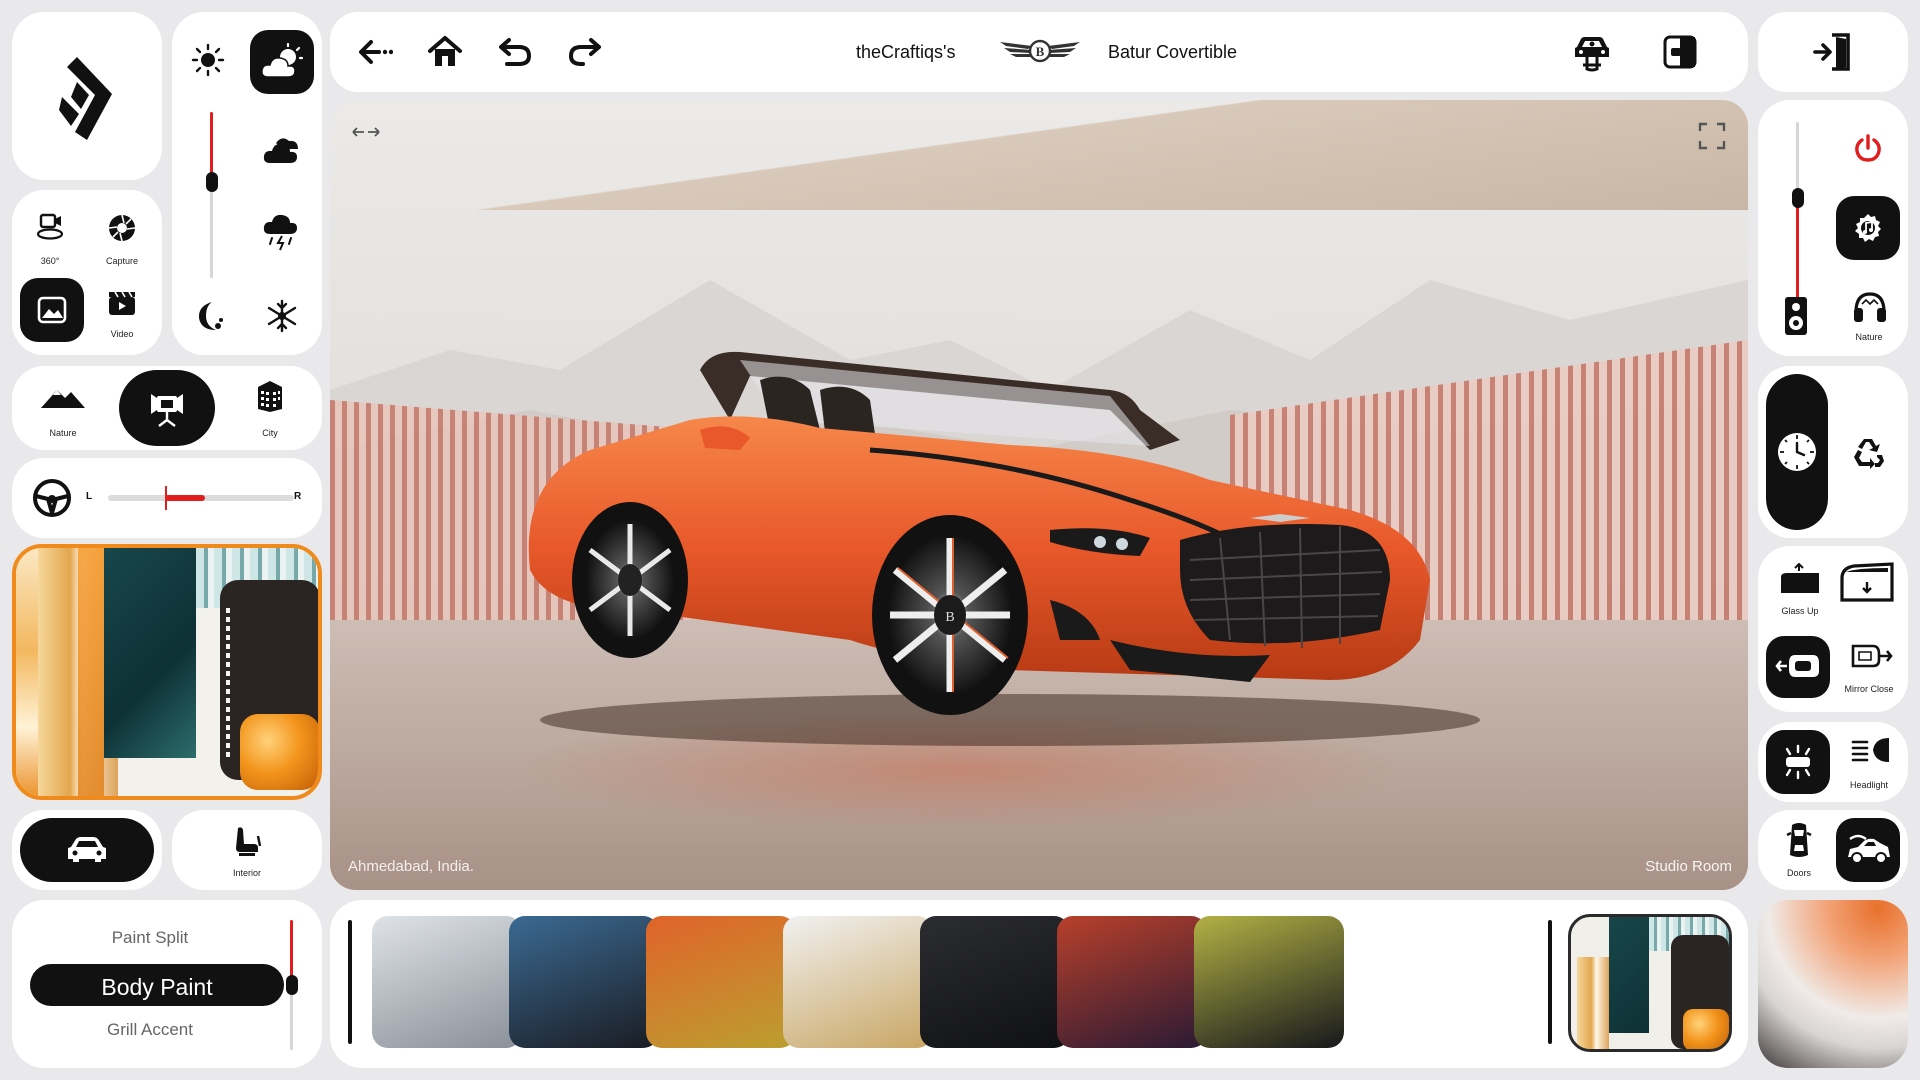 The image size is (1920, 1080). Describe the element at coordinates (247, 873) in the screenshot. I see `interior-label: Interior` at that location.